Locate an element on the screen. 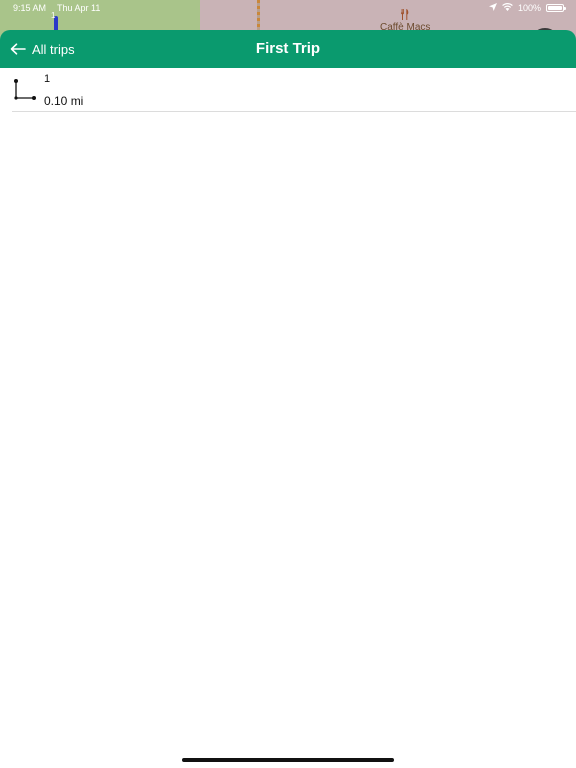 The height and width of the screenshot is (768, 576). segment-list: 1 0.10 mi is located at coordinates (288, 90).